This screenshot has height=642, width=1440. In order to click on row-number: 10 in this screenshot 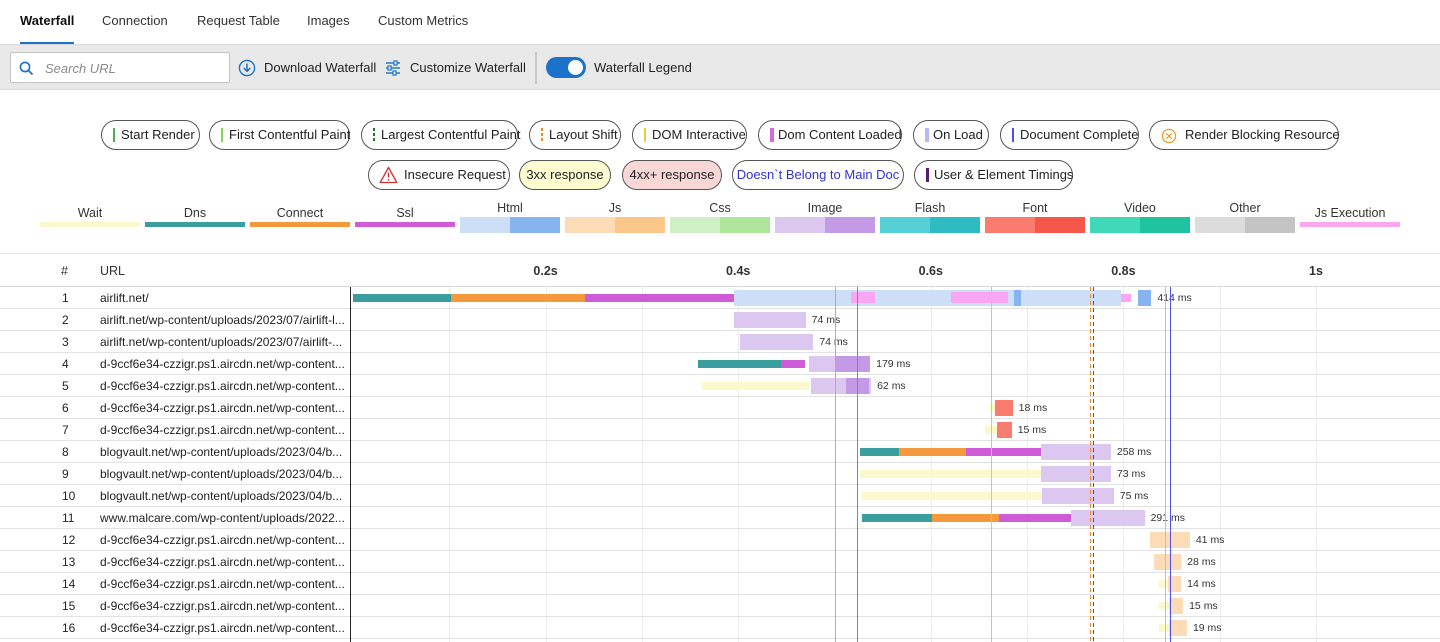, I will do `click(69, 496)`.